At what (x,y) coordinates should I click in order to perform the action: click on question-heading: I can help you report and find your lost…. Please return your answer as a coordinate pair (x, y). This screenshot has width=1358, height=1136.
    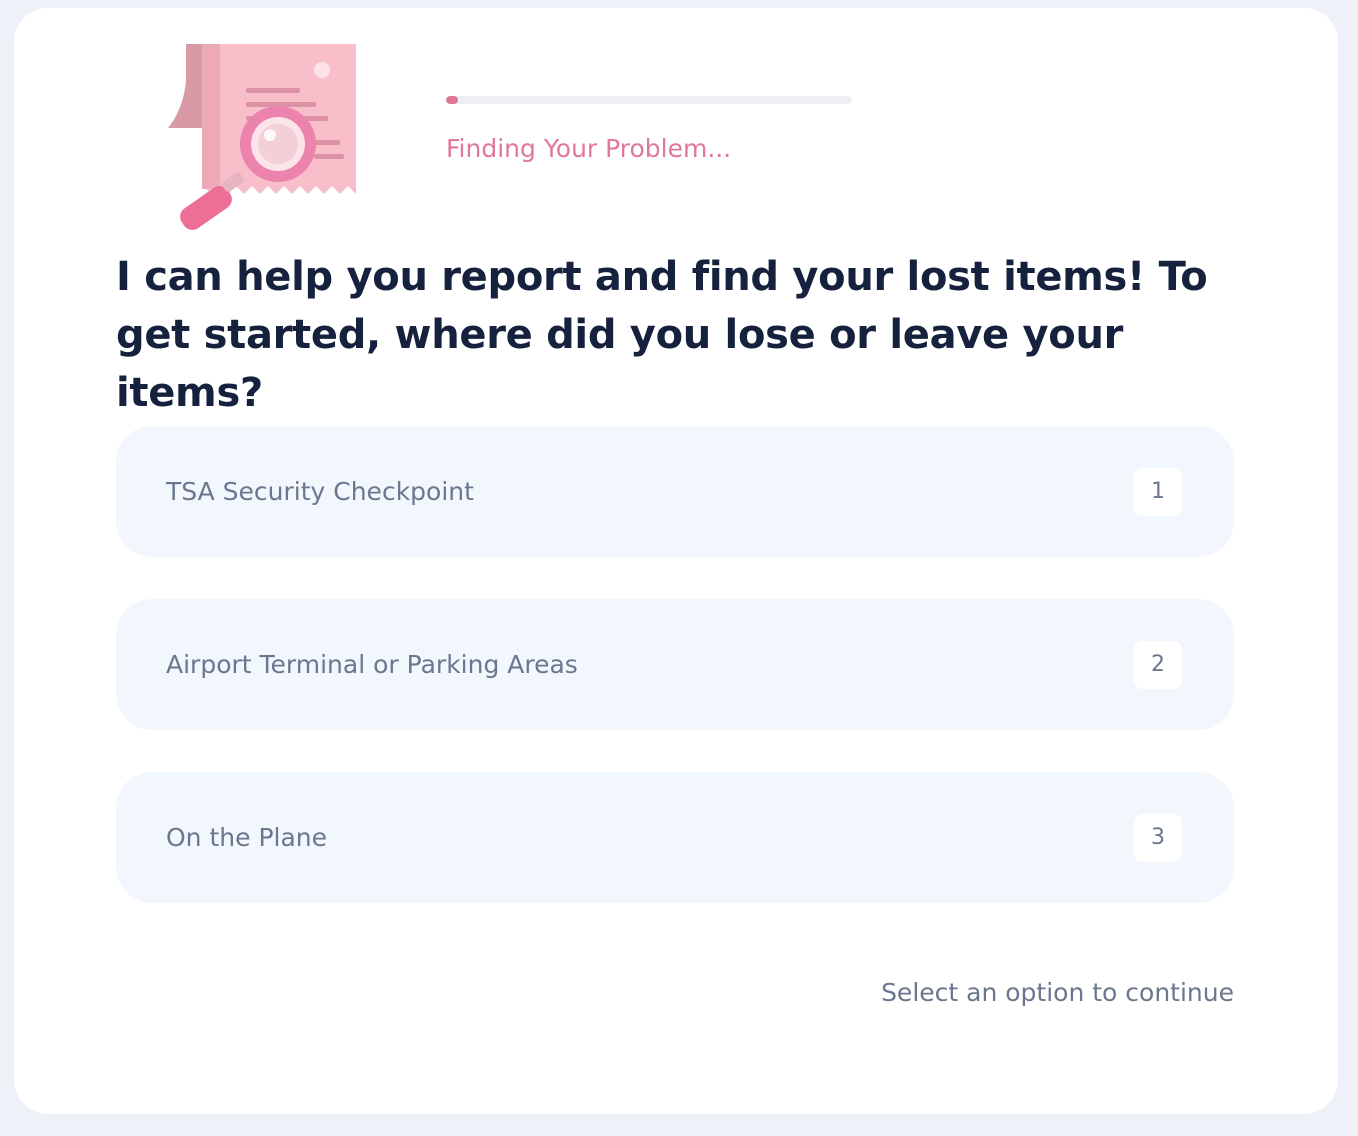
    Looking at the image, I should click on (662, 335).